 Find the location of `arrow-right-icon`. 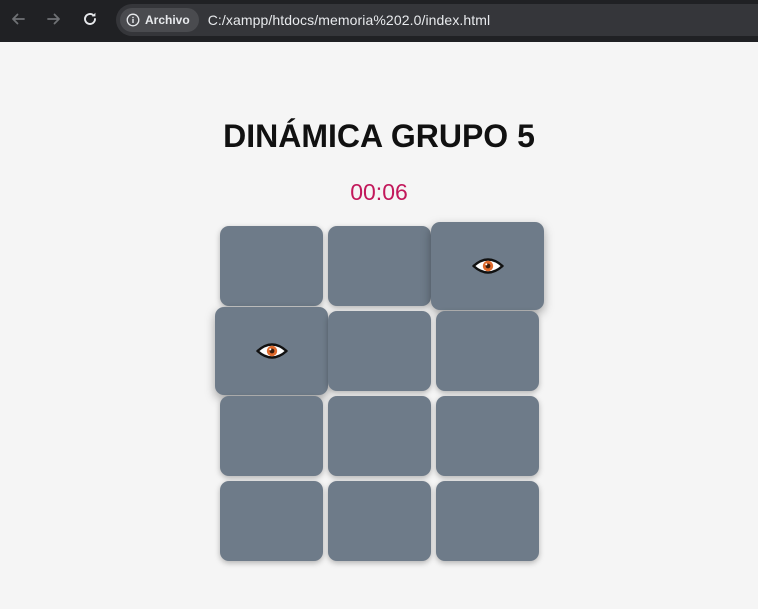

arrow-right-icon is located at coordinates (53, 19).